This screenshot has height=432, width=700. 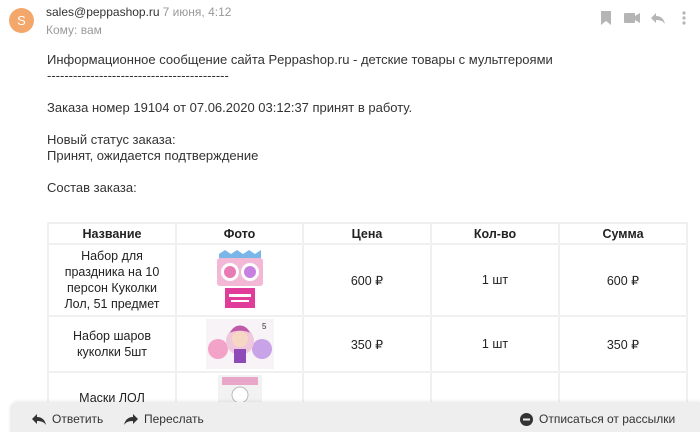 I want to click on status-value: Принят, ожидается подтверждение, so click(x=153, y=155).